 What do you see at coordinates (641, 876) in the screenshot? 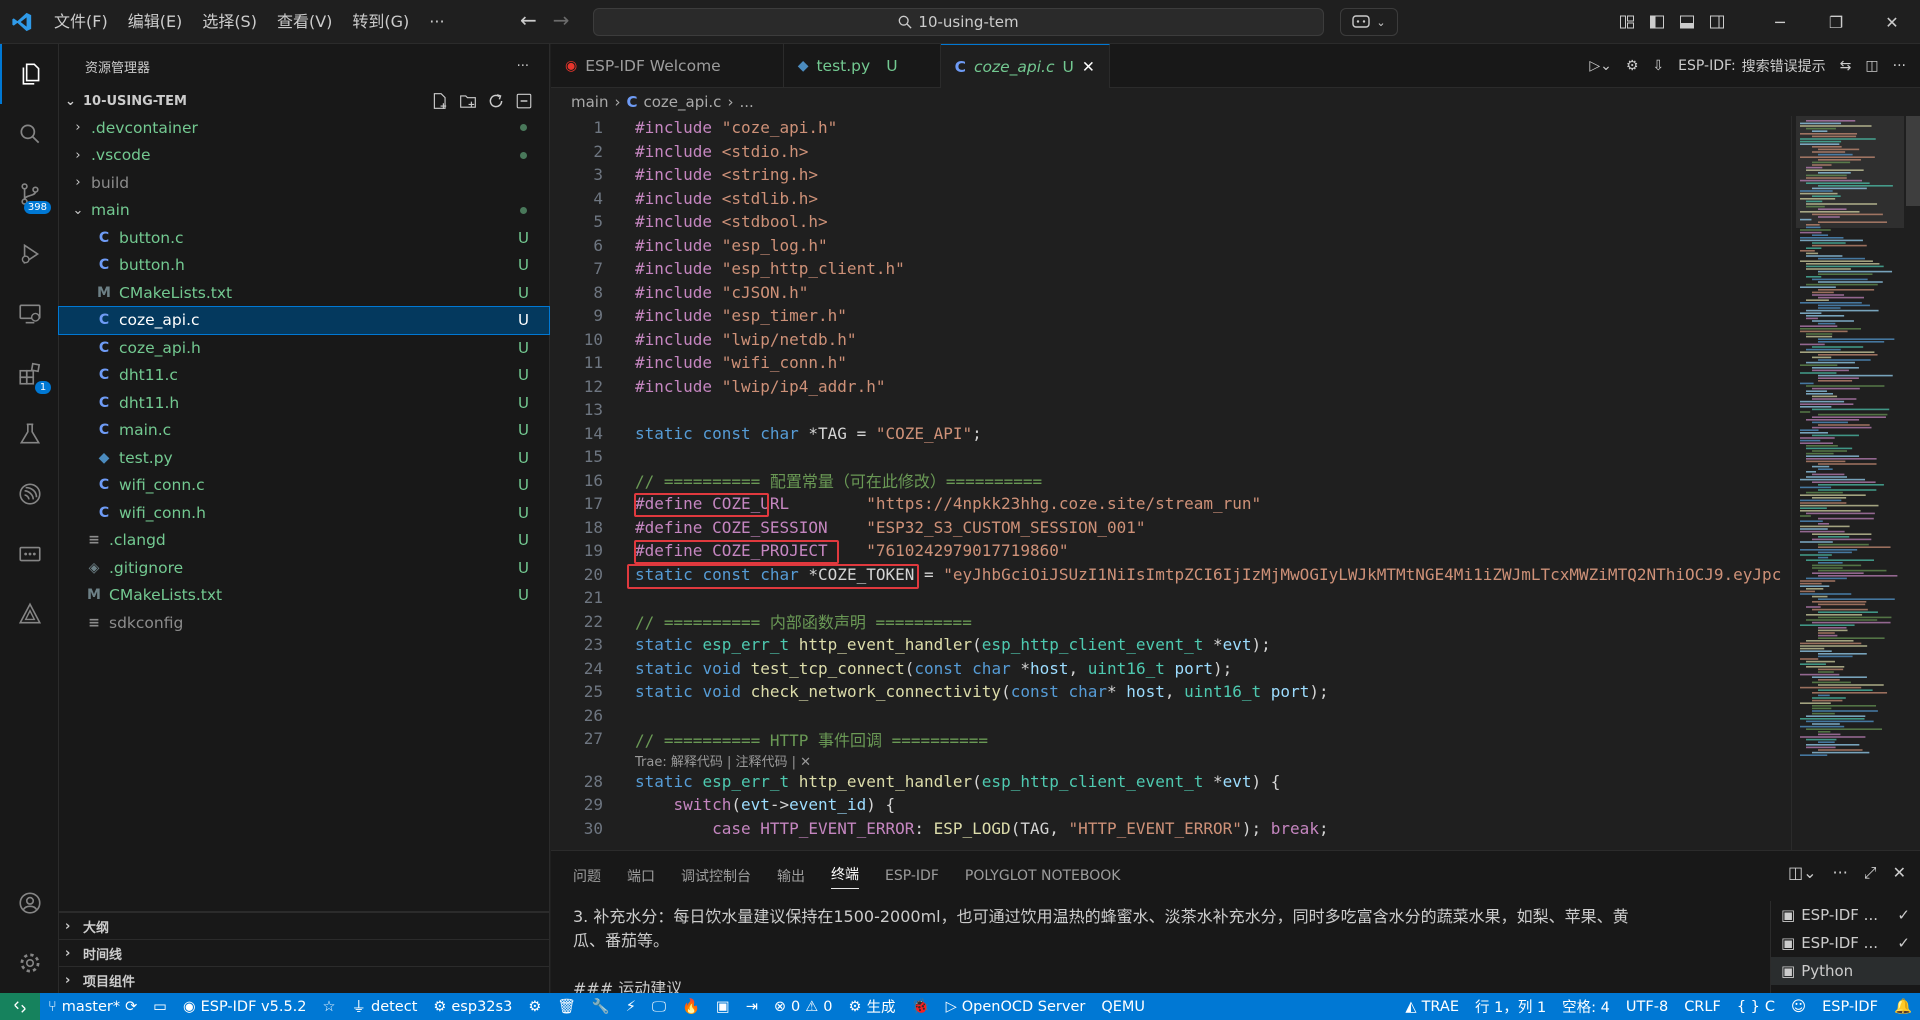
I see `panel-tab: 端口` at bounding box center [641, 876].